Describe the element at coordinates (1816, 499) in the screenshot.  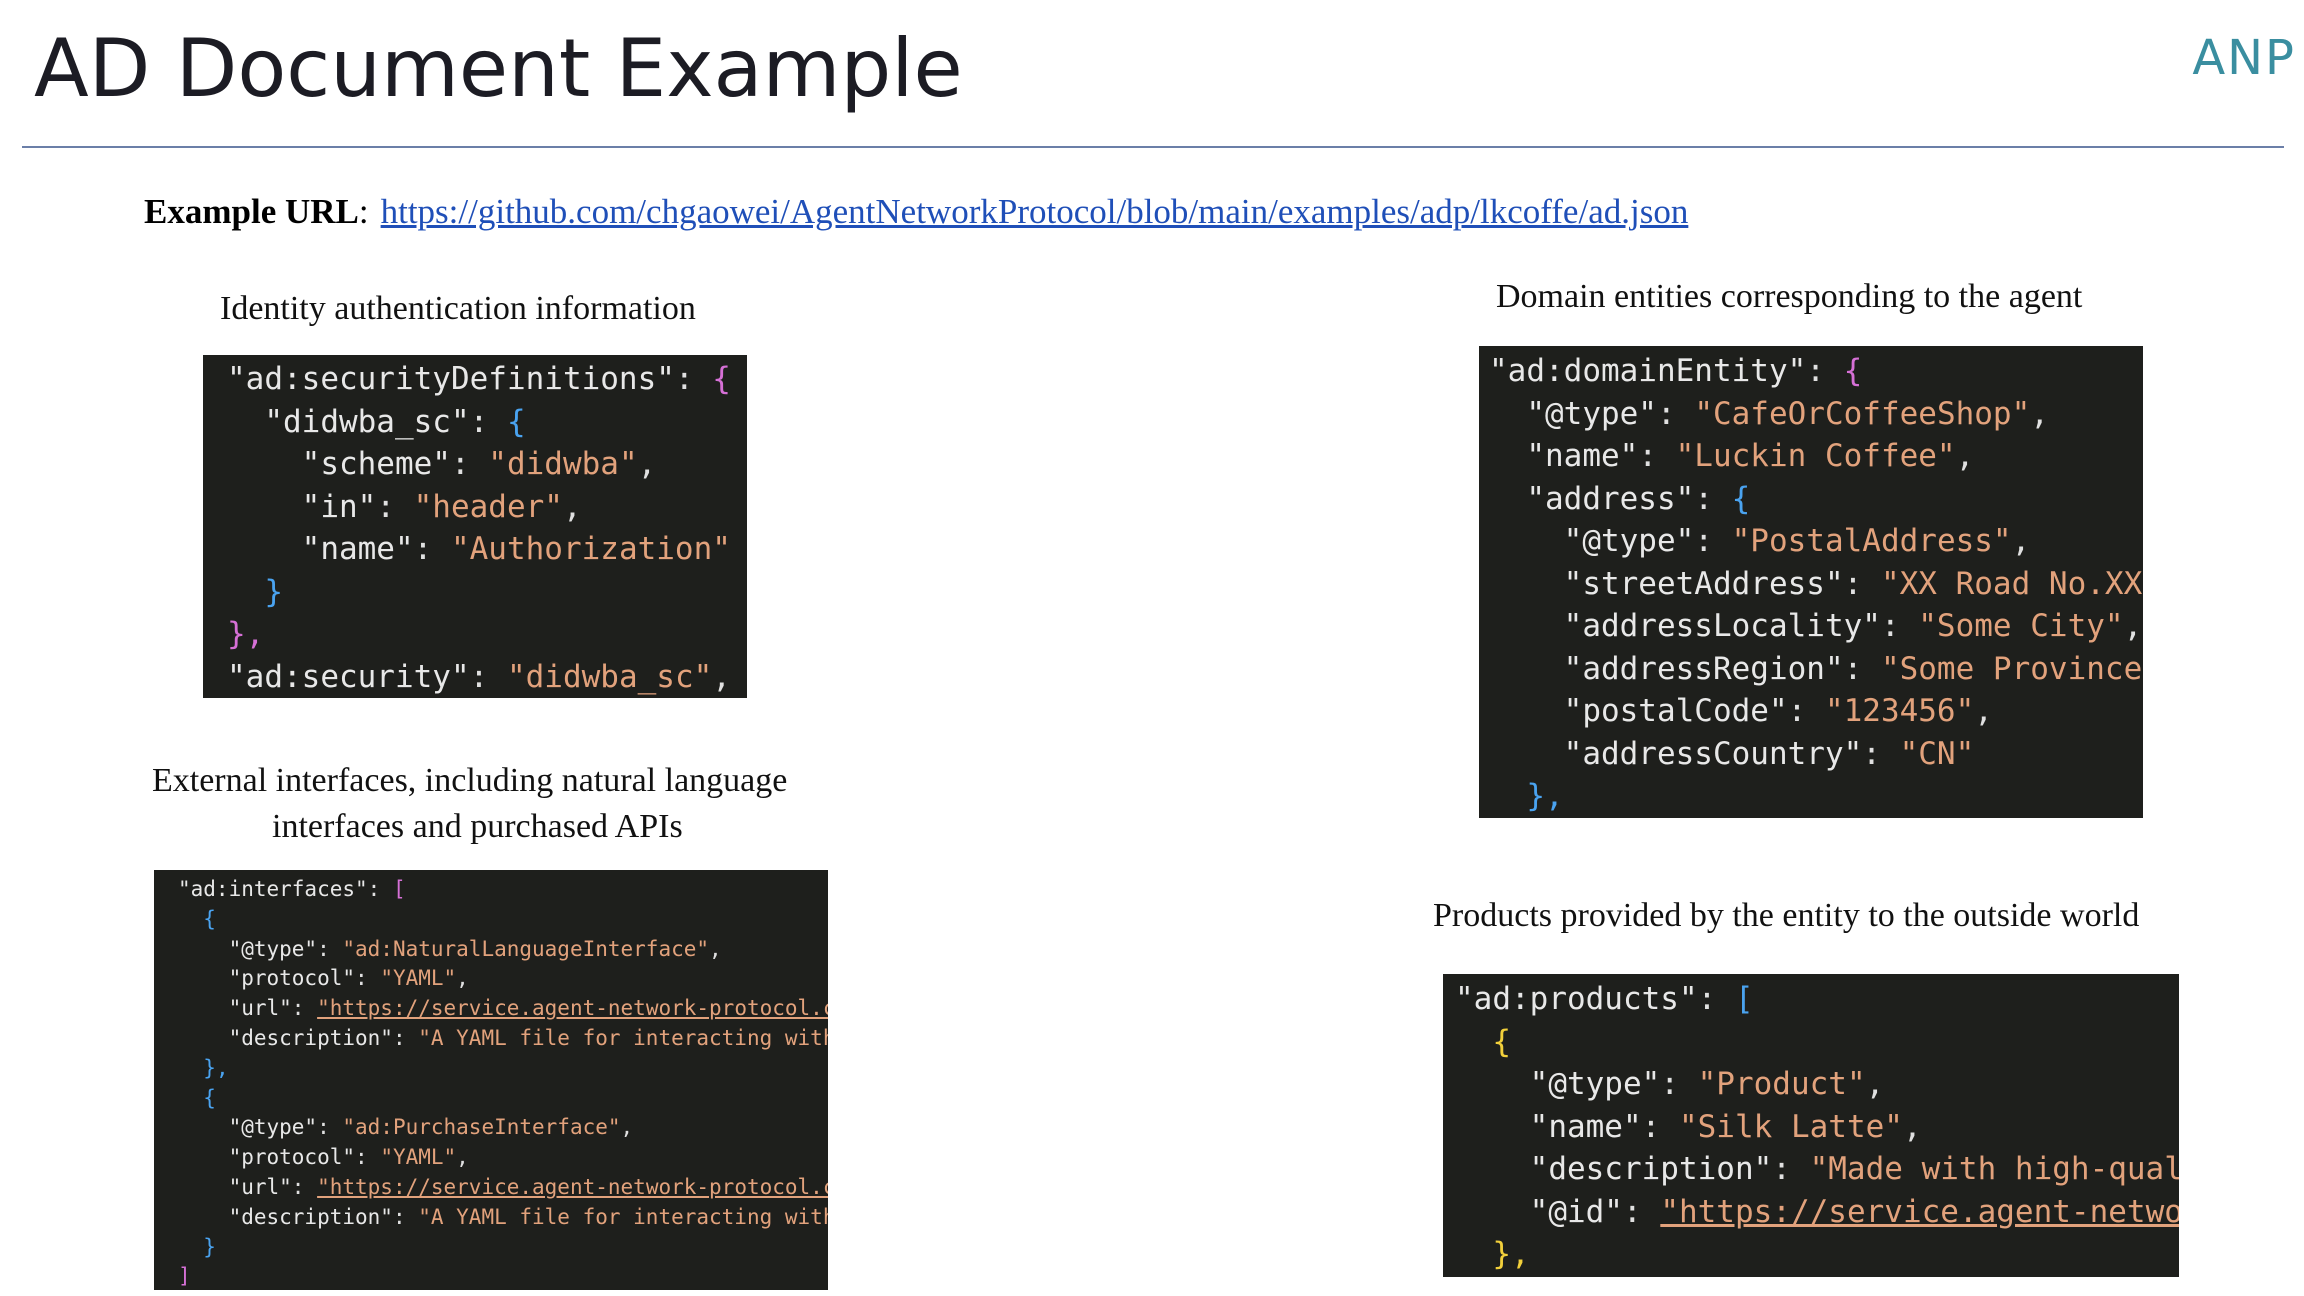
I see `code-line: "address": {` at that location.